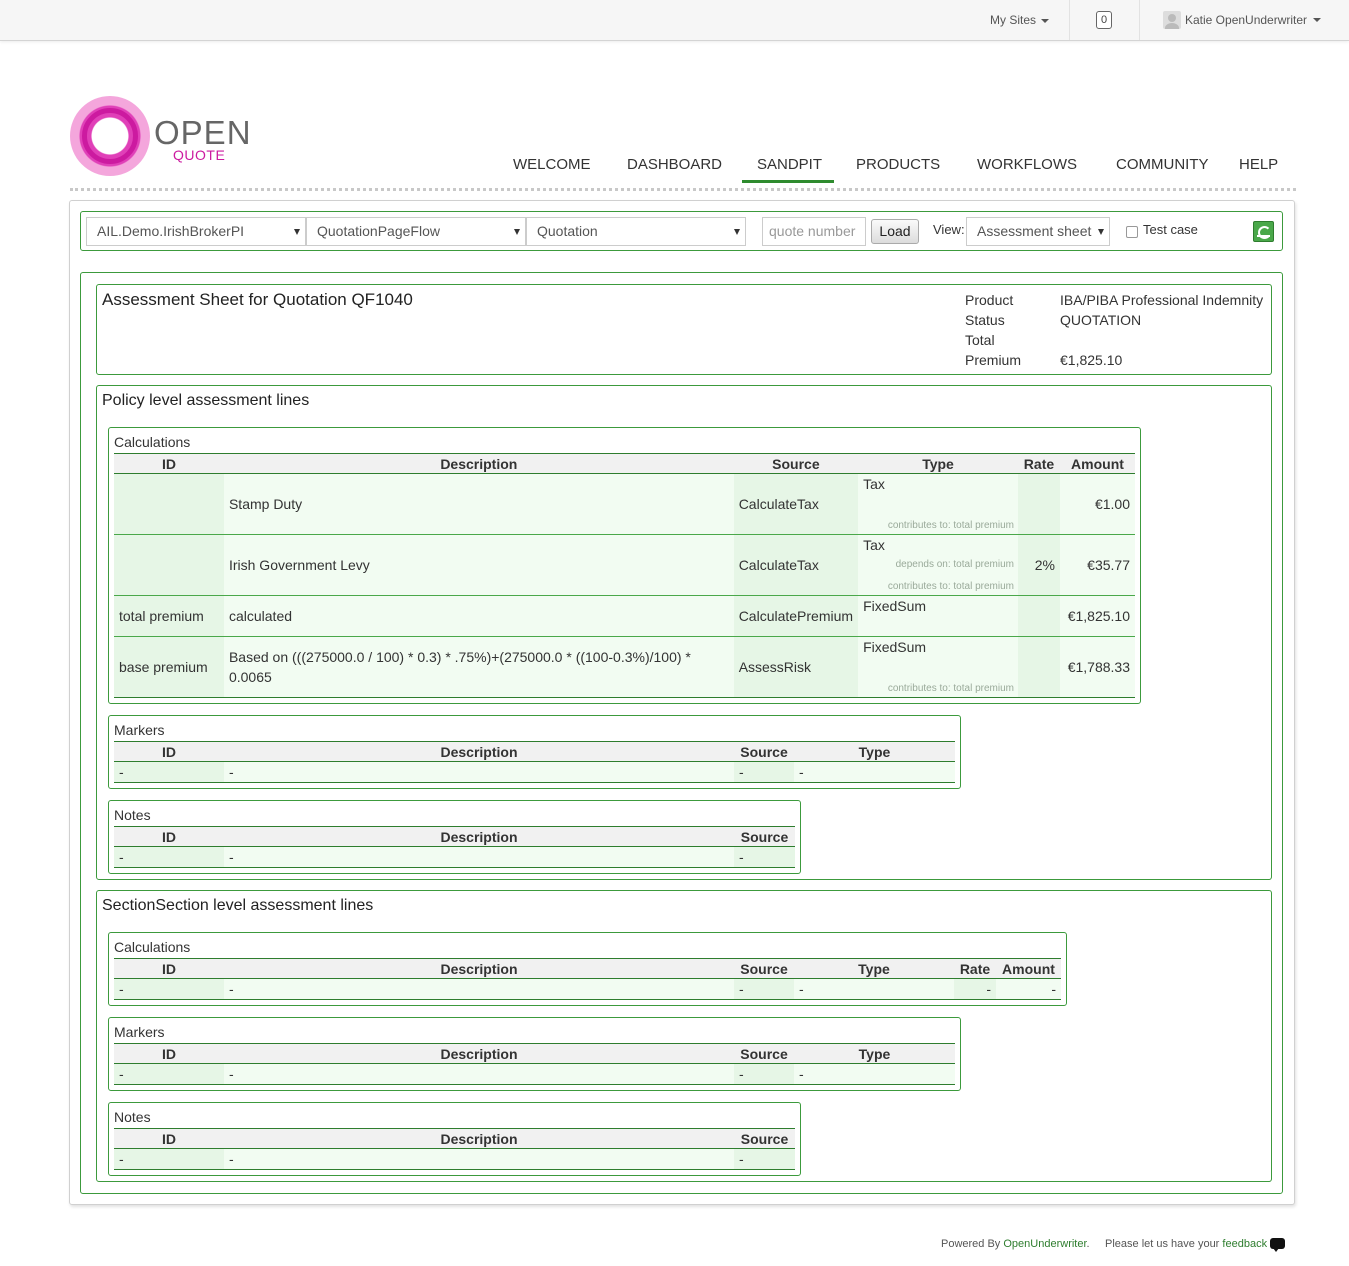  Describe the element at coordinates (993, 360) in the screenshot. I see `premium-label: Premium` at that location.